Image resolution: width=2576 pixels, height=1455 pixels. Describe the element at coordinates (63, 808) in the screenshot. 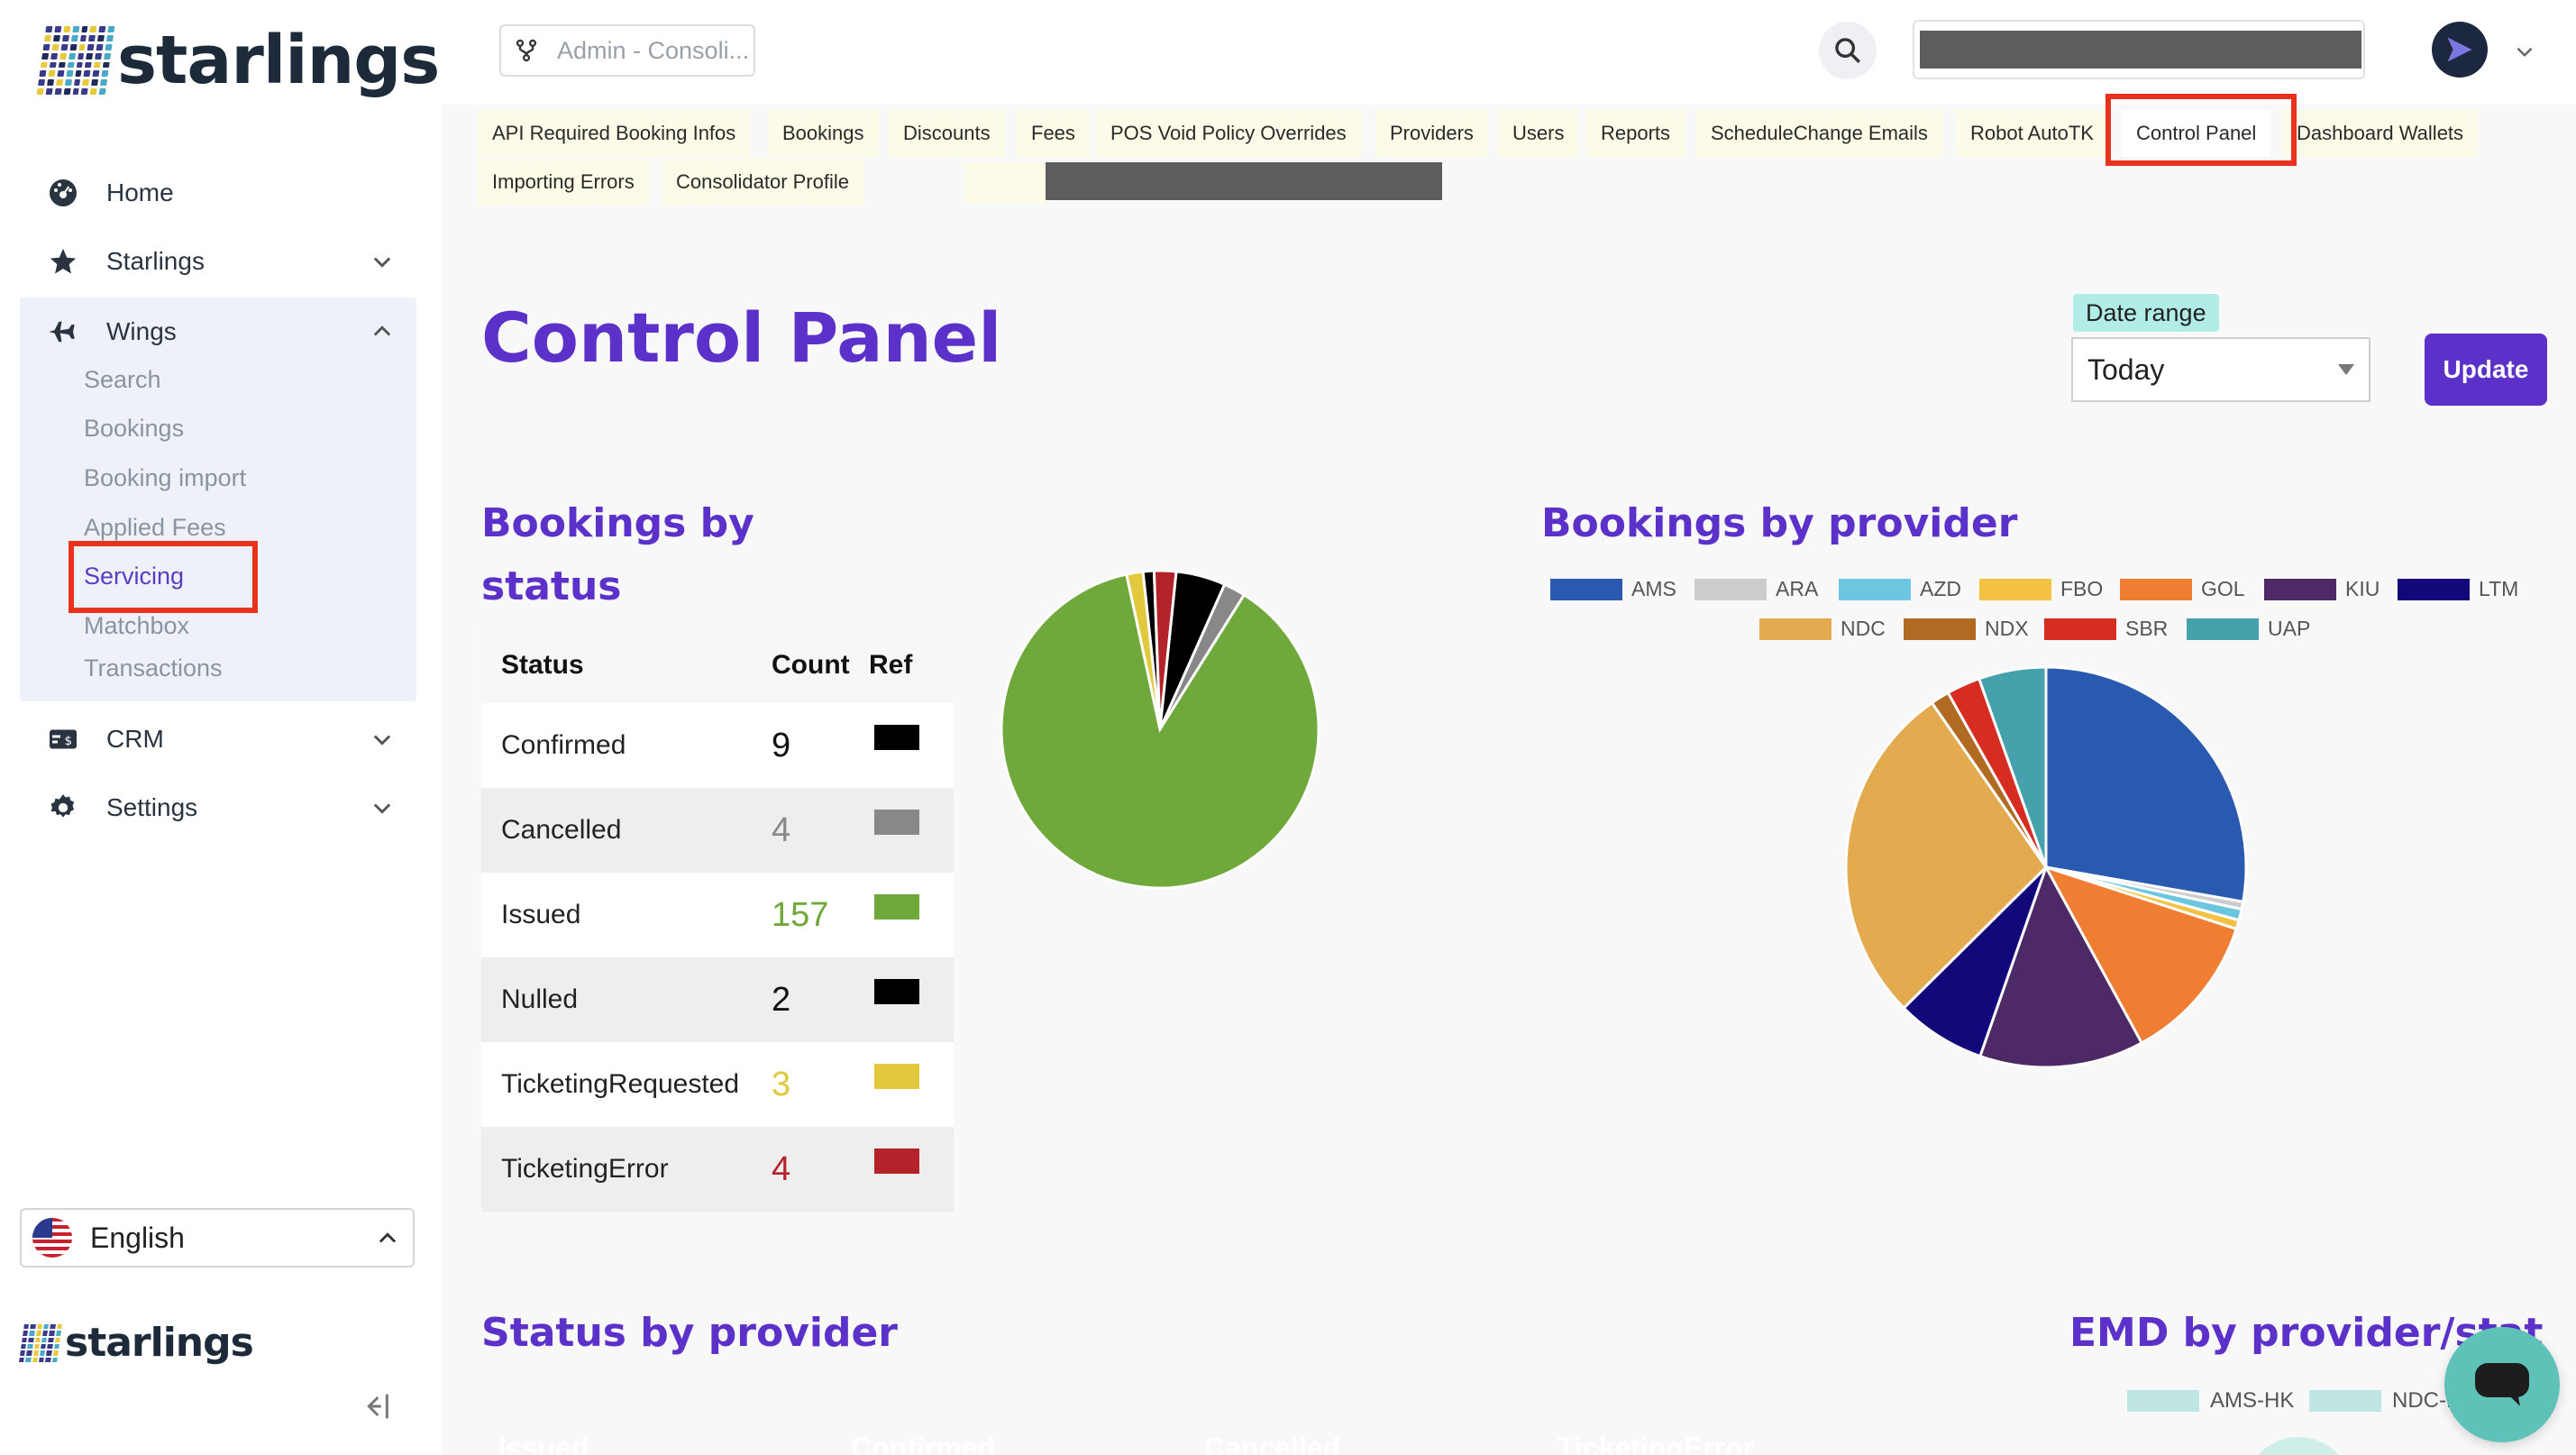

I see `gear-icon` at that location.